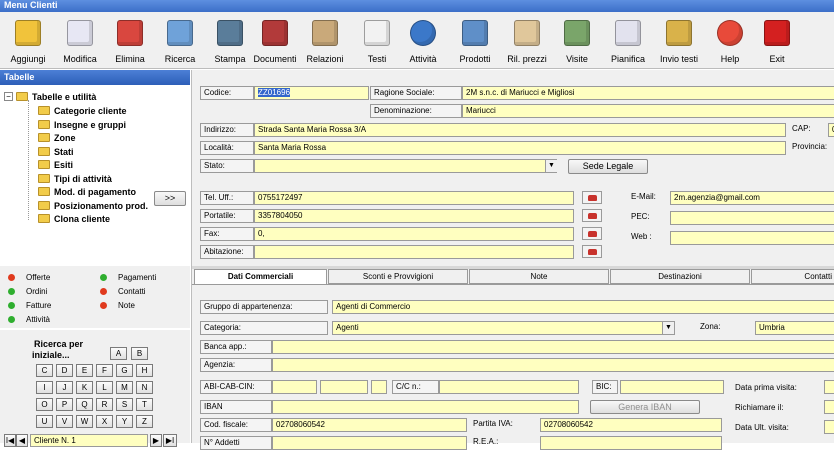 Image resolution: width=834 pixels, height=450 pixels. Describe the element at coordinates (64, 421) in the screenshot. I see `letter-key: V` at that location.